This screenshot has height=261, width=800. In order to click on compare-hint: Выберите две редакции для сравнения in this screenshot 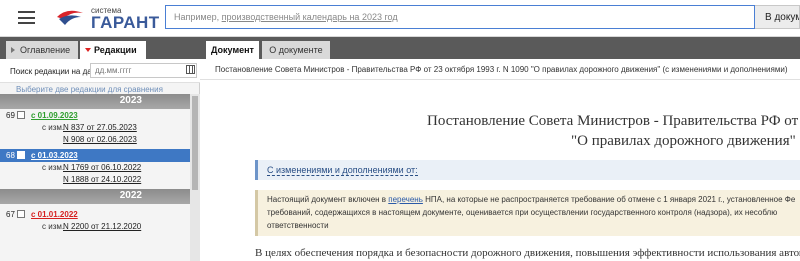, I will do `click(89, 89)`.